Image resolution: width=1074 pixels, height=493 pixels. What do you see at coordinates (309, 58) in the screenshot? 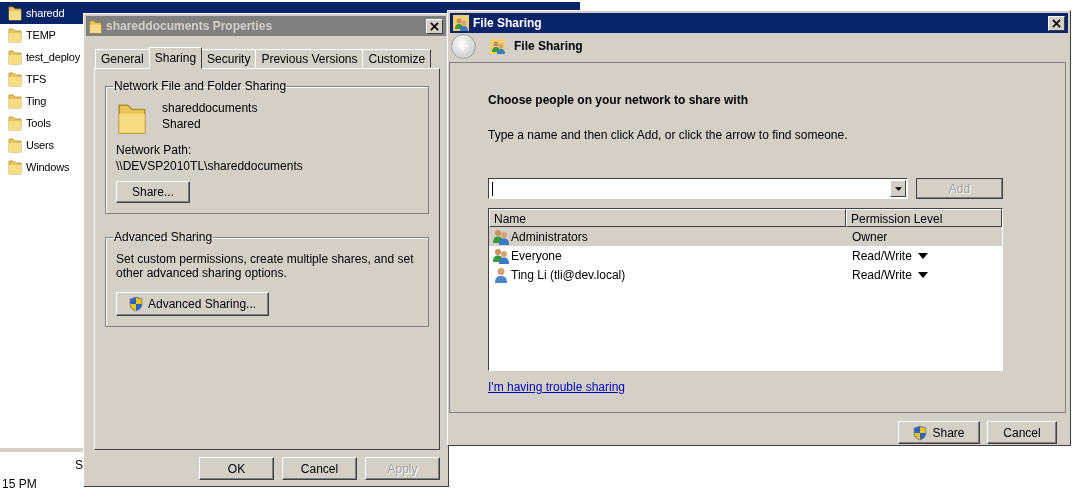
I see `tab: Previous Versions` at bounding box center [309, 58].